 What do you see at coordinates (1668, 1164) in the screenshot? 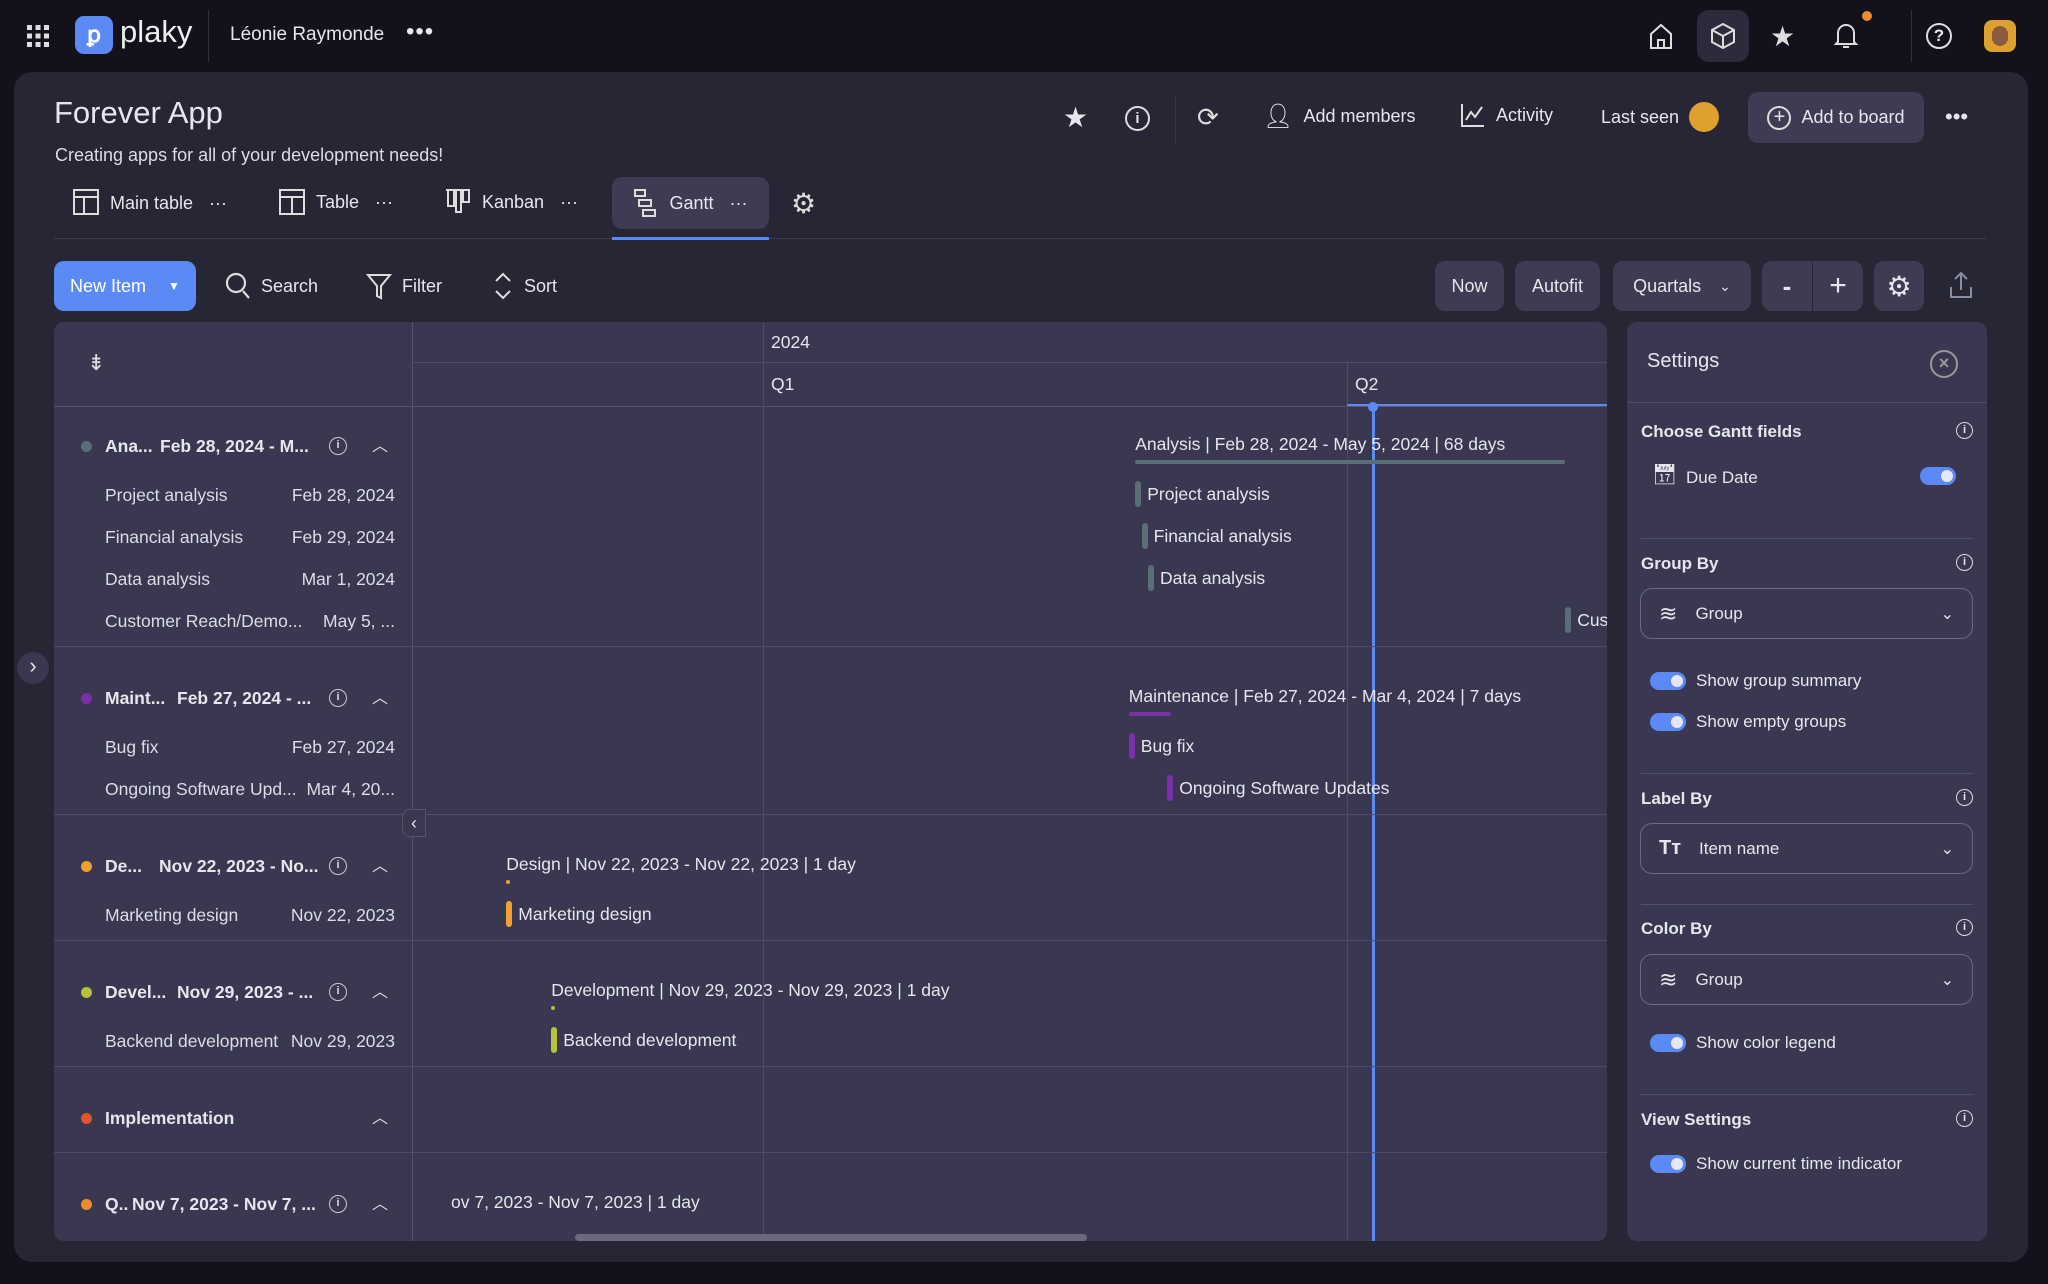
I see `show-current-time-toggle` at bounding box center [1668, 1164].